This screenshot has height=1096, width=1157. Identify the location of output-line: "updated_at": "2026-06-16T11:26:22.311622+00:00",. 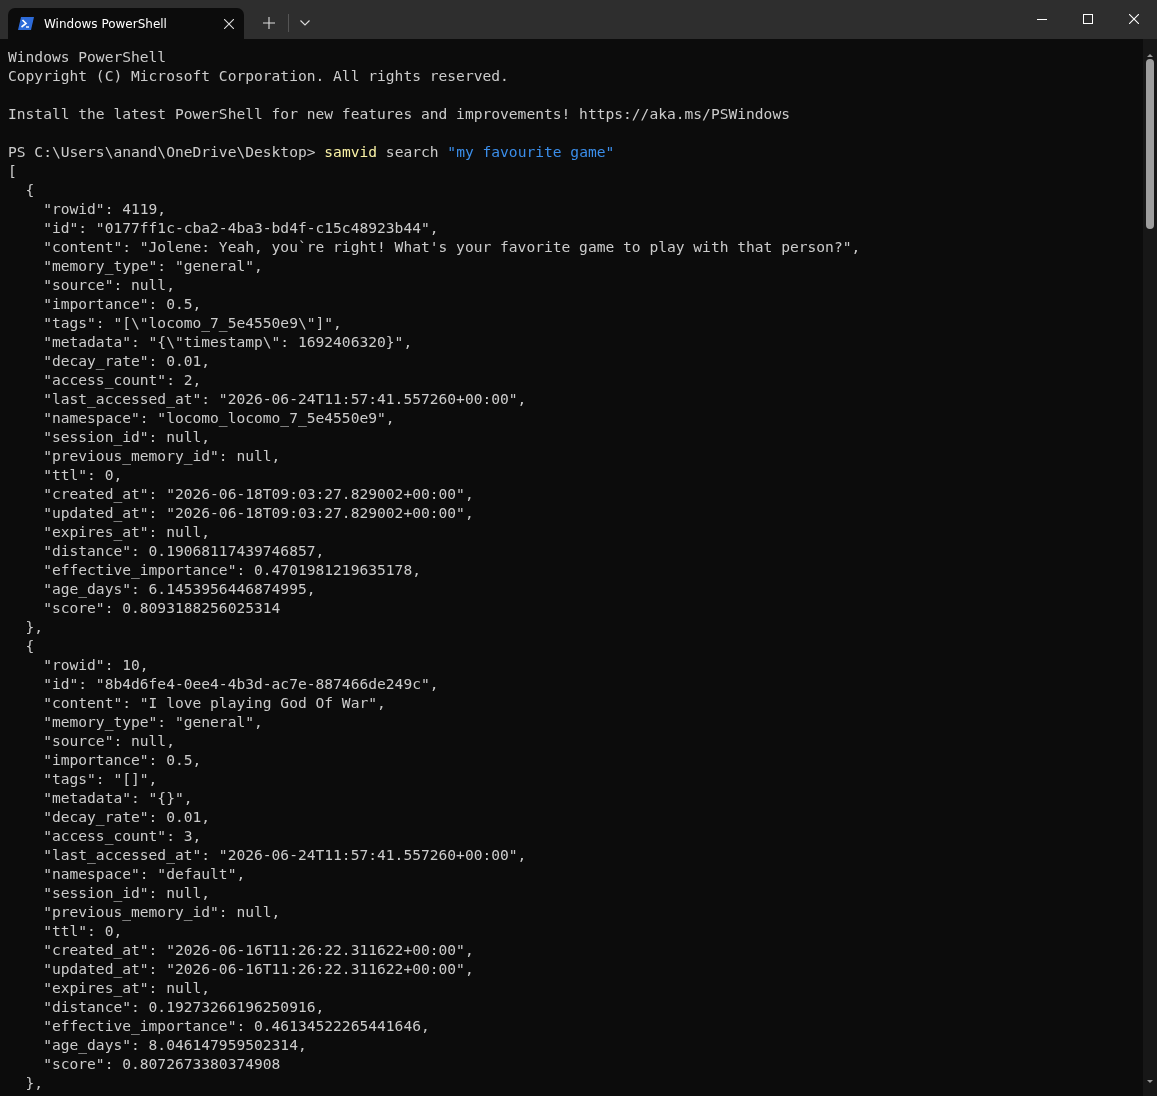
(258, 968).